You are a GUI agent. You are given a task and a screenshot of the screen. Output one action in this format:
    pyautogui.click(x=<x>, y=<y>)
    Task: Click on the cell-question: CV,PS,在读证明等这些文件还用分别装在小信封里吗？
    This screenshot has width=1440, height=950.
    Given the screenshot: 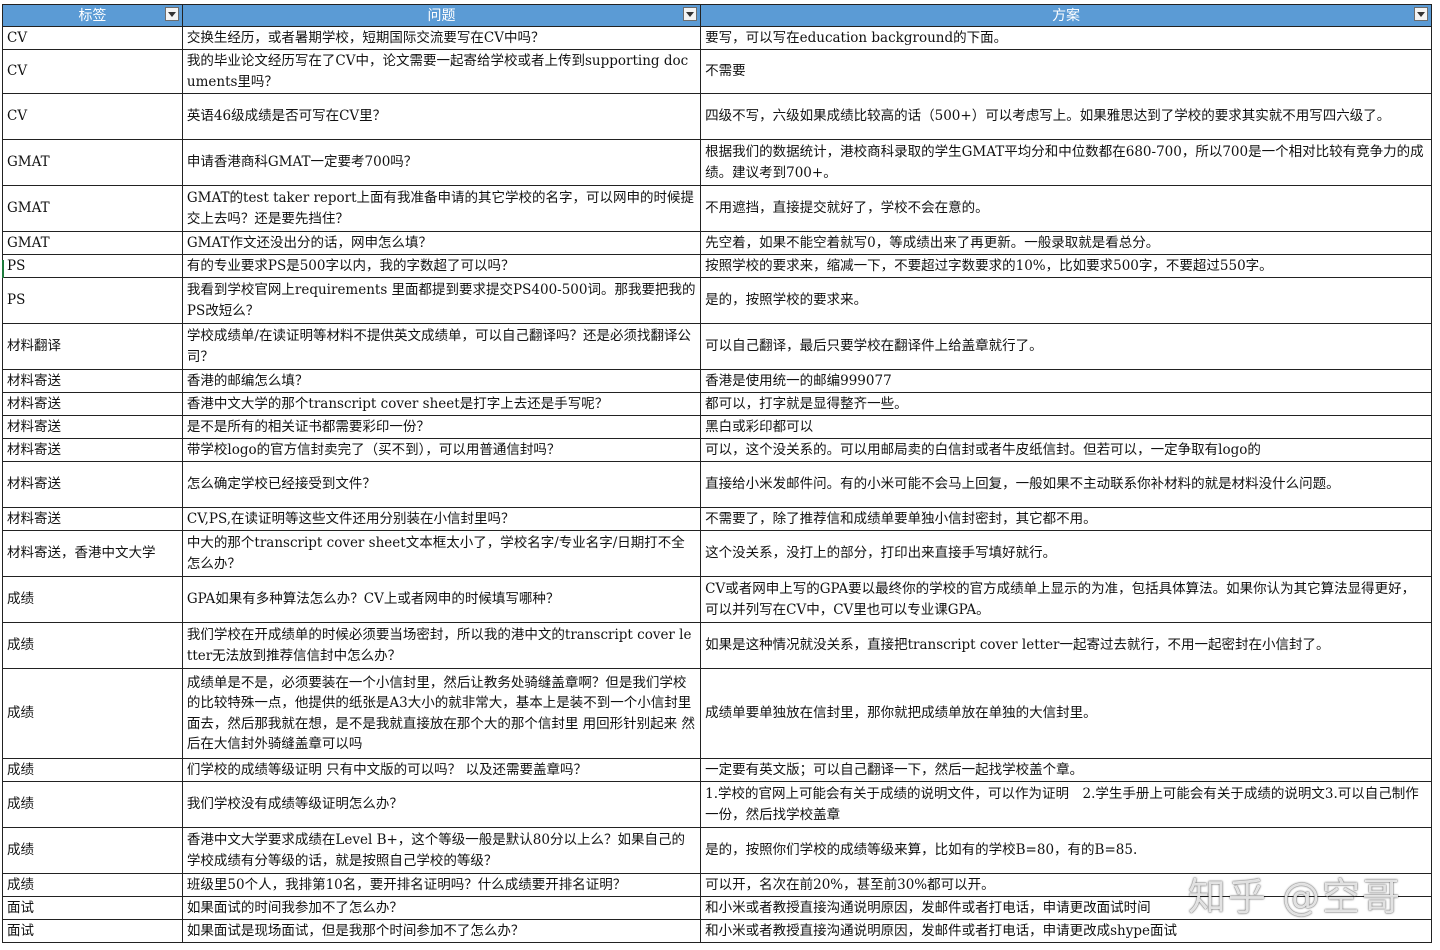 What is the action you would take?
    pyautogui.click(x=441, y=519)
    